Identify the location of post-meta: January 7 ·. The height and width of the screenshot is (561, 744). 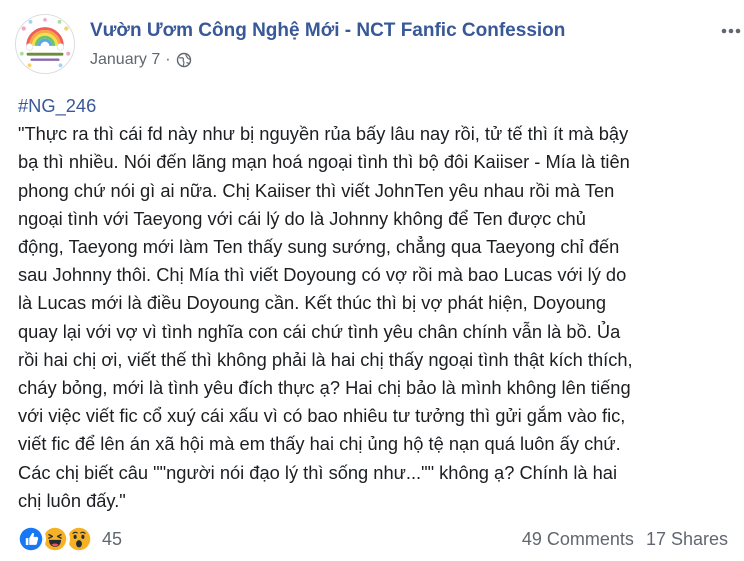
(141, 60).